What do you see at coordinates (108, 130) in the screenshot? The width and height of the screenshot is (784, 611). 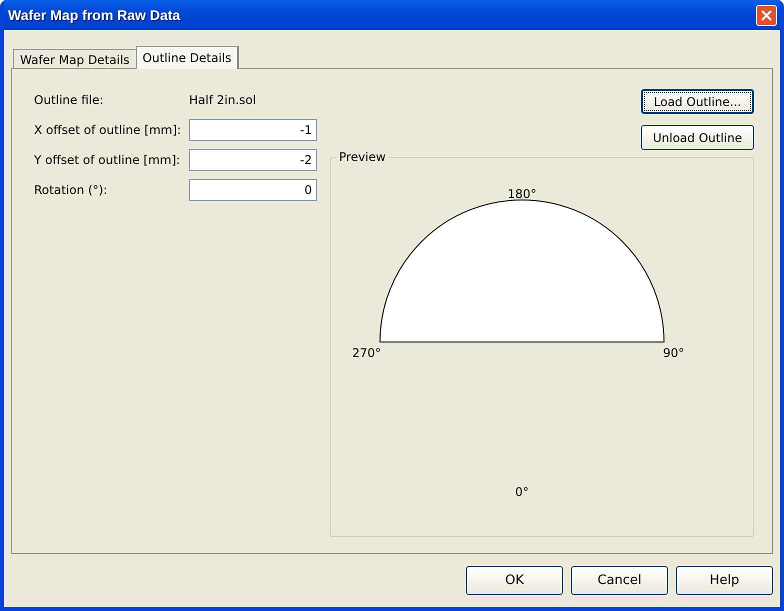 I see `field-label: X offset of outline [mm]:` at bounding box center [108, 130].